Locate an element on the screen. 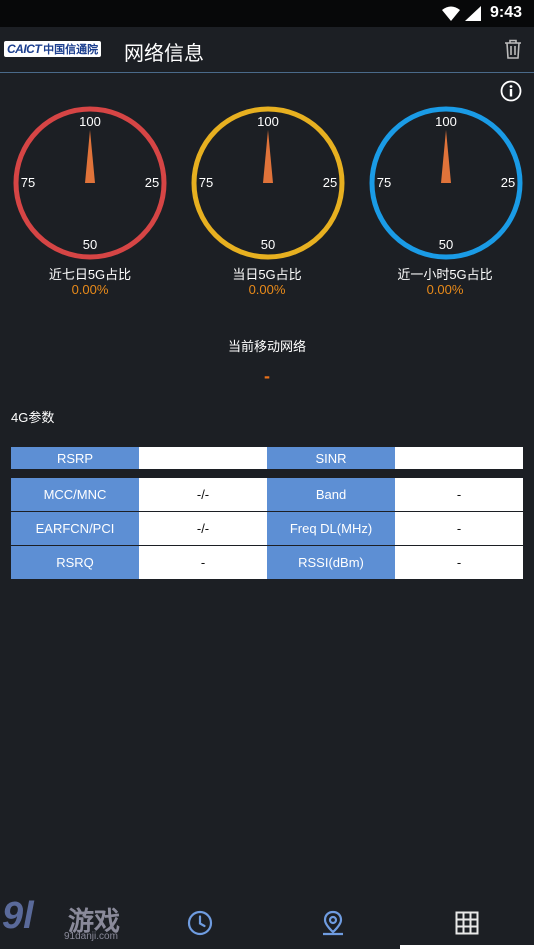 Image resolution: width=534 pixels, height=949 pixels. table-row: RSRP SINR is located at coordinates (267, 458).